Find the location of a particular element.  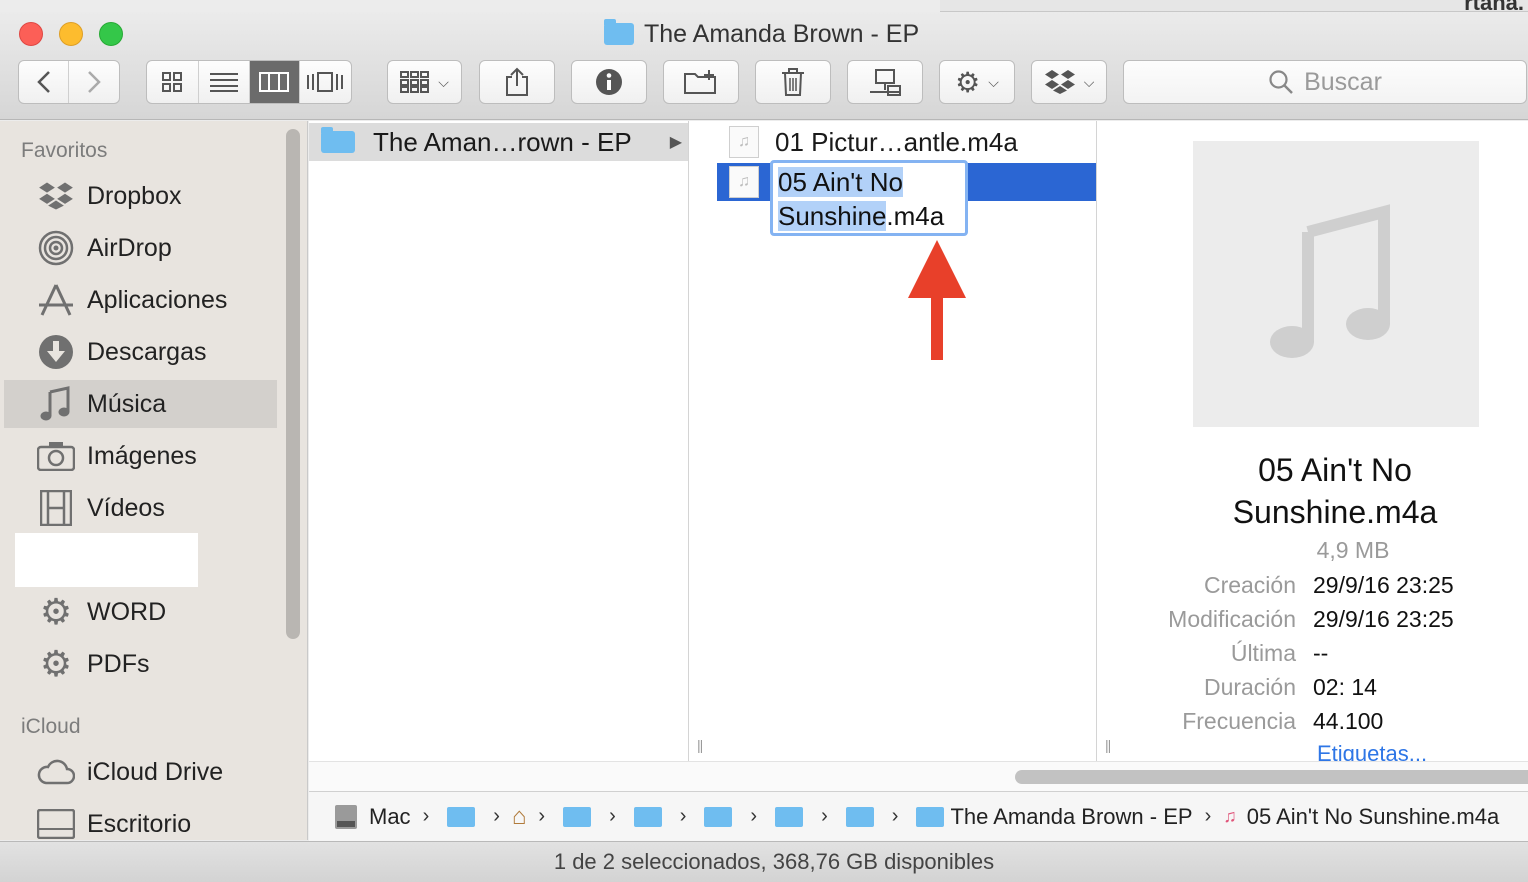

info-icon is located at coordinates (609, 82).